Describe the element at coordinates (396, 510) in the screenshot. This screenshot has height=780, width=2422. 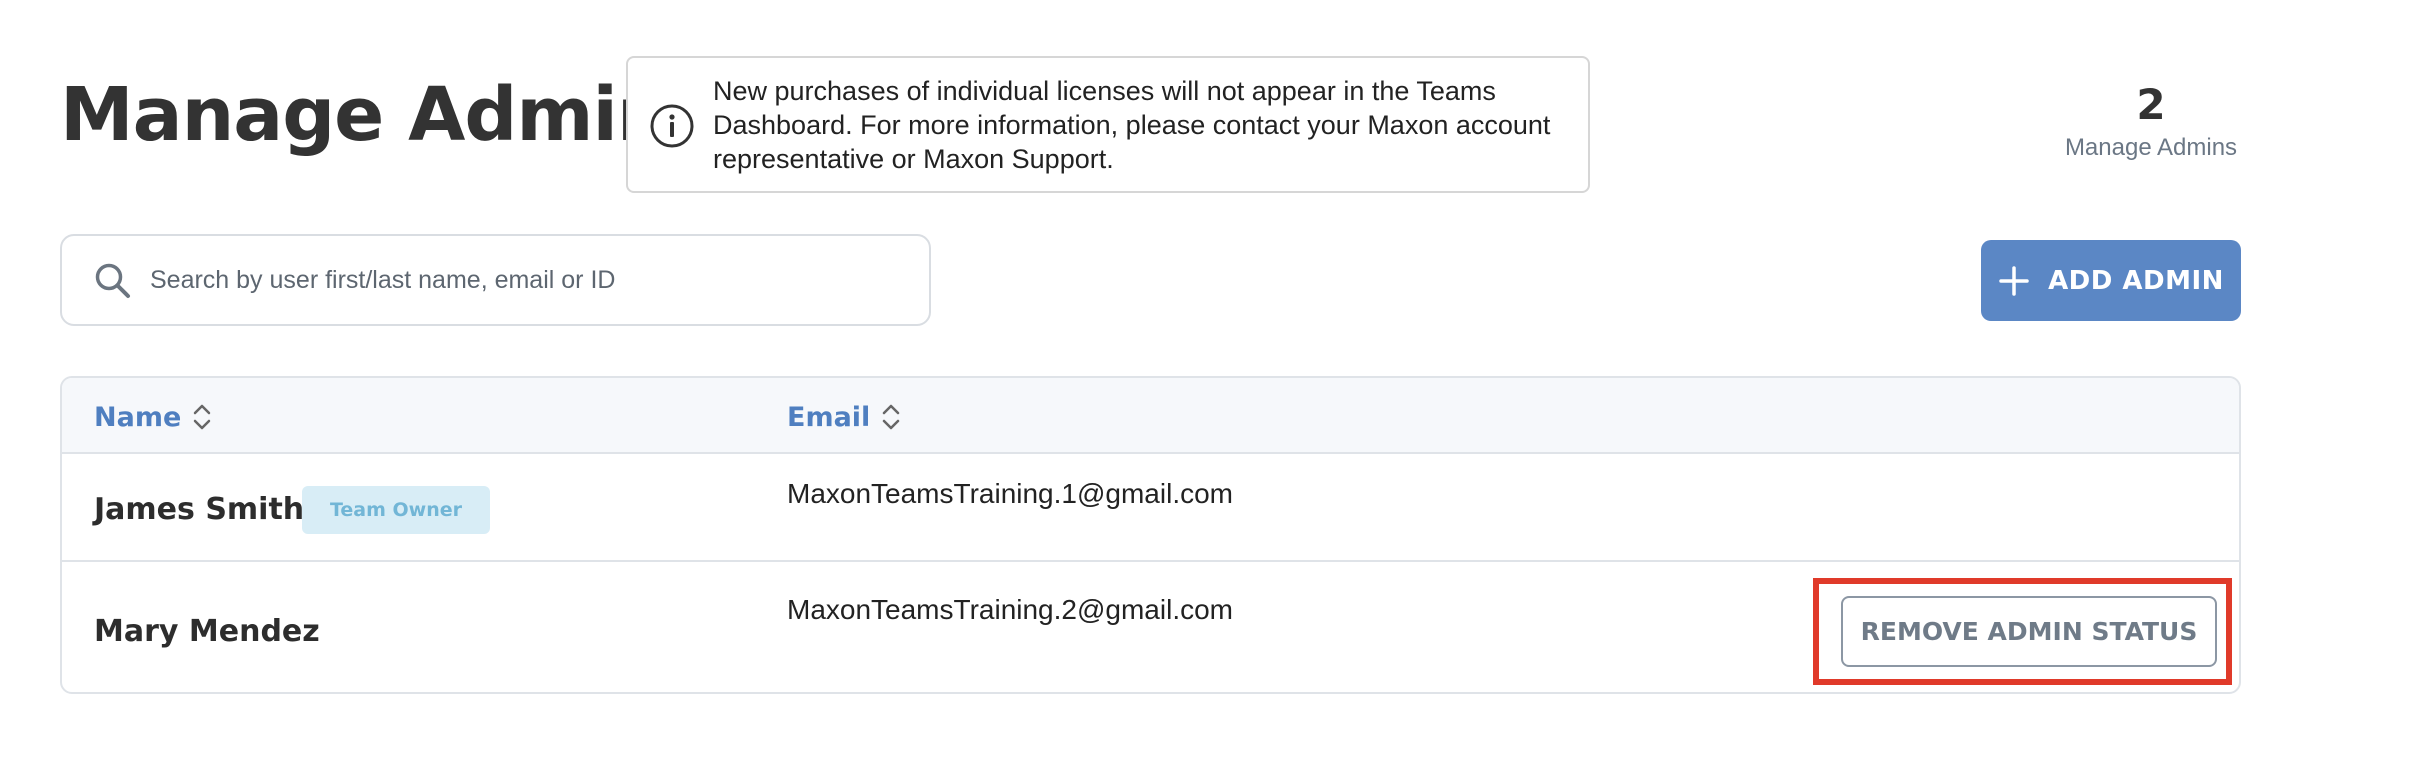
I see `team-owner-badge: Team Owner` at that location.